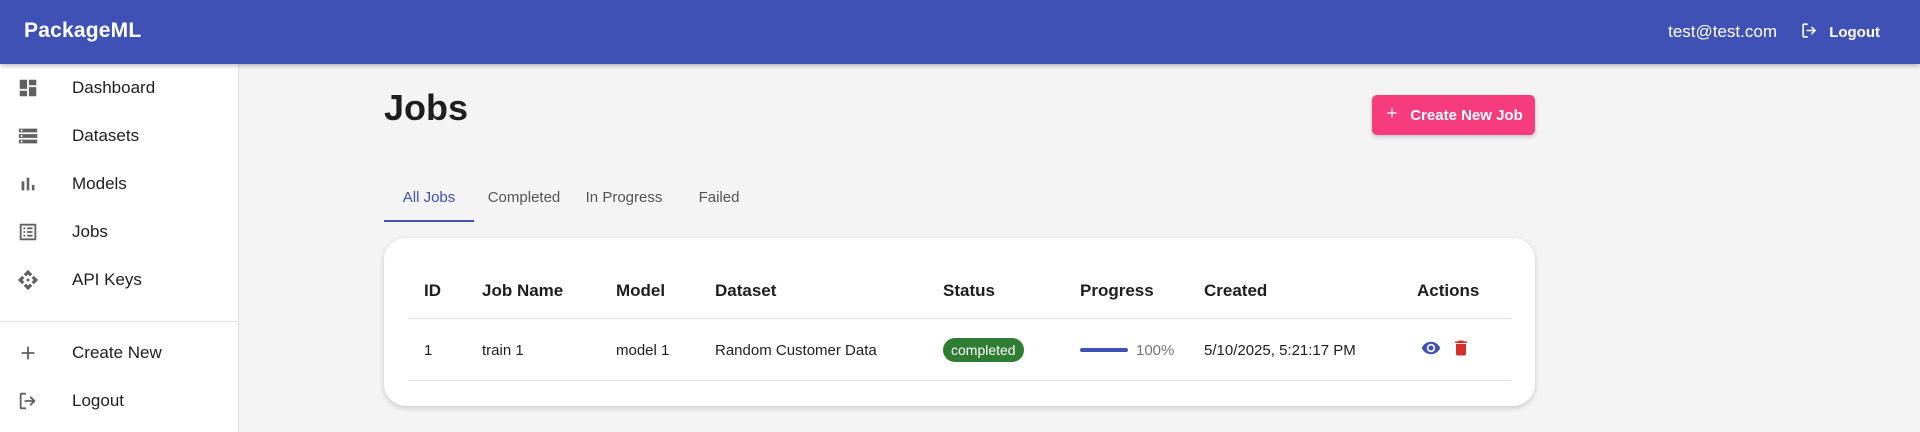 The image size is (1920, 432). I want to click on progress-bar, so click(1104, 350).